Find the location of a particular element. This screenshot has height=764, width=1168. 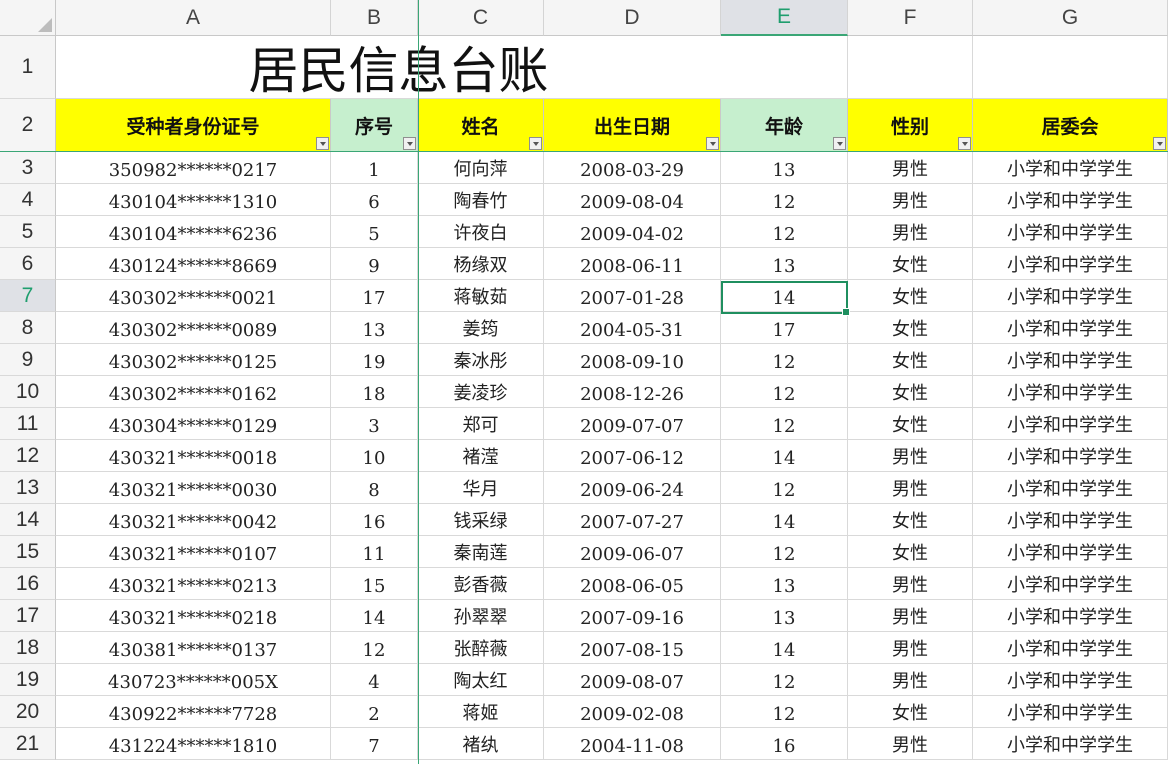

cell-F9: 女性 is located at coordinates (910, 360).